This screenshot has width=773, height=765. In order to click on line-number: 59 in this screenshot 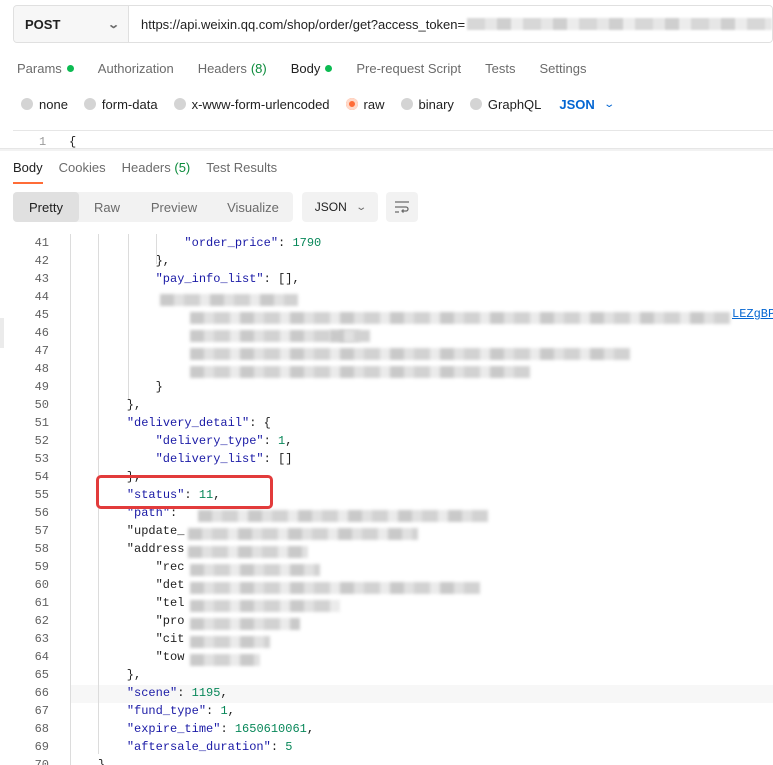, I will do `click(41, 567)`.